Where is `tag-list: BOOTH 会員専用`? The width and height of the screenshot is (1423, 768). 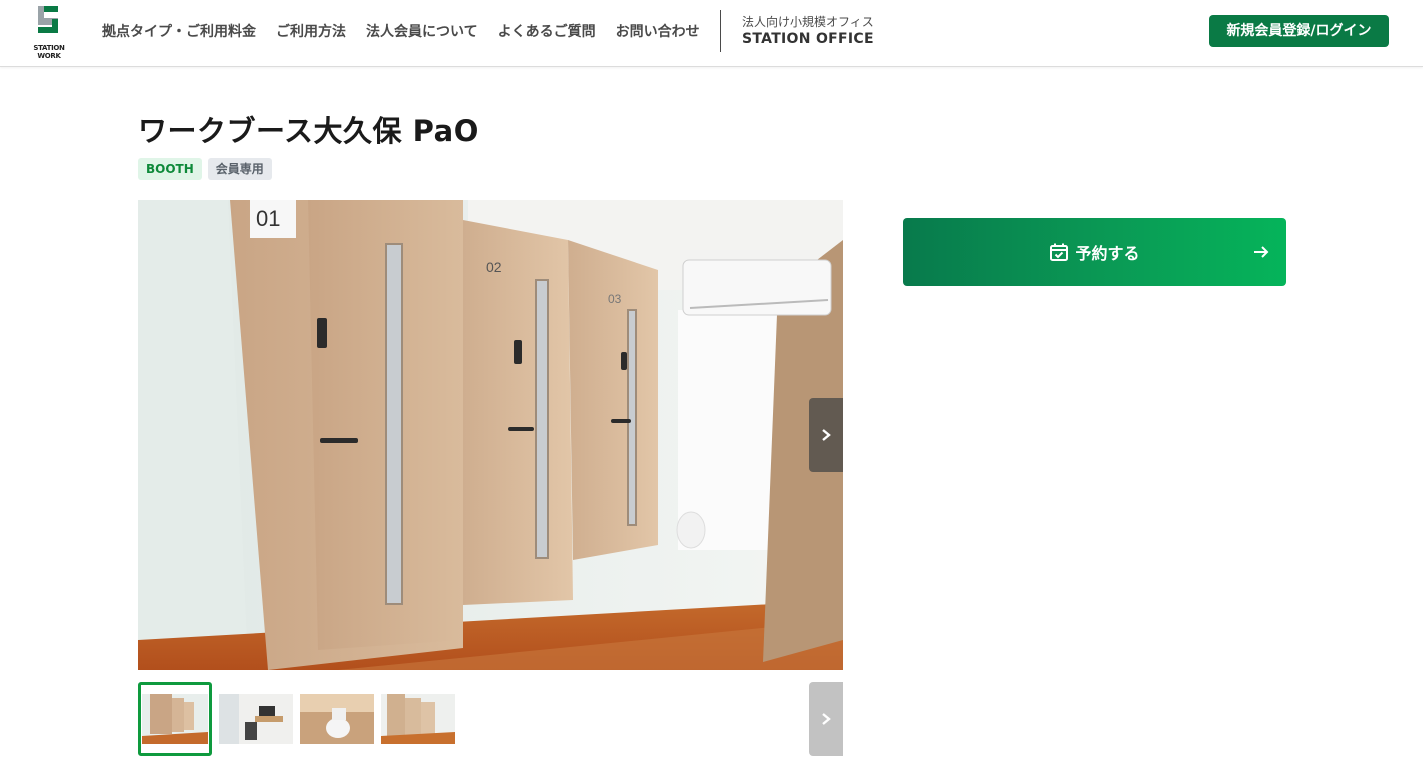 tag-list: BOOTH 会員専用 is located at coordinates (205, 169).